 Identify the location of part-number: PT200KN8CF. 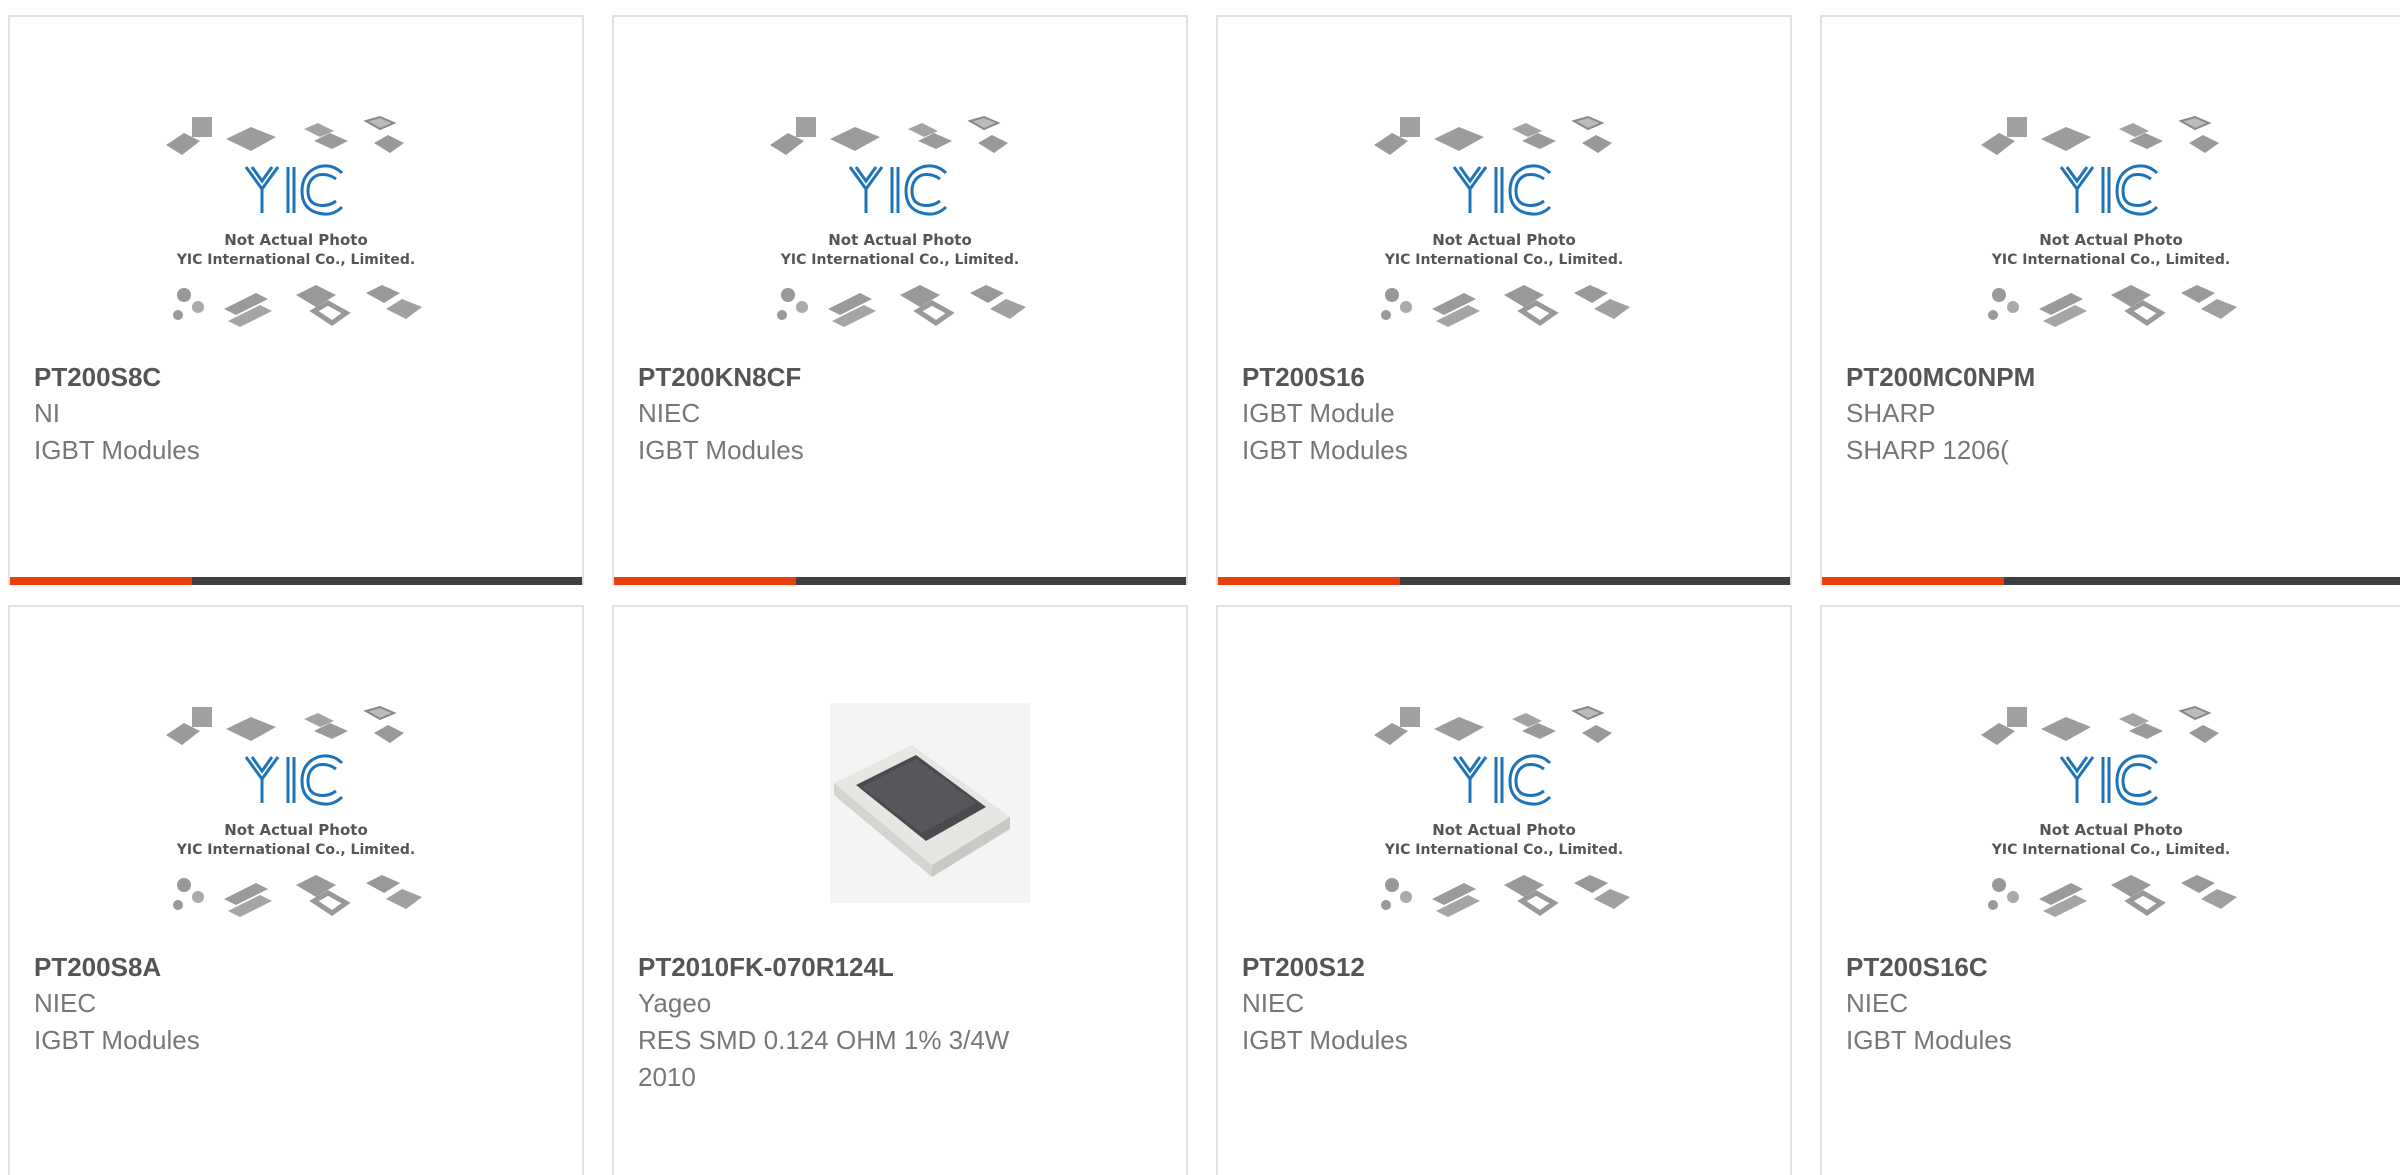
(900, 377).